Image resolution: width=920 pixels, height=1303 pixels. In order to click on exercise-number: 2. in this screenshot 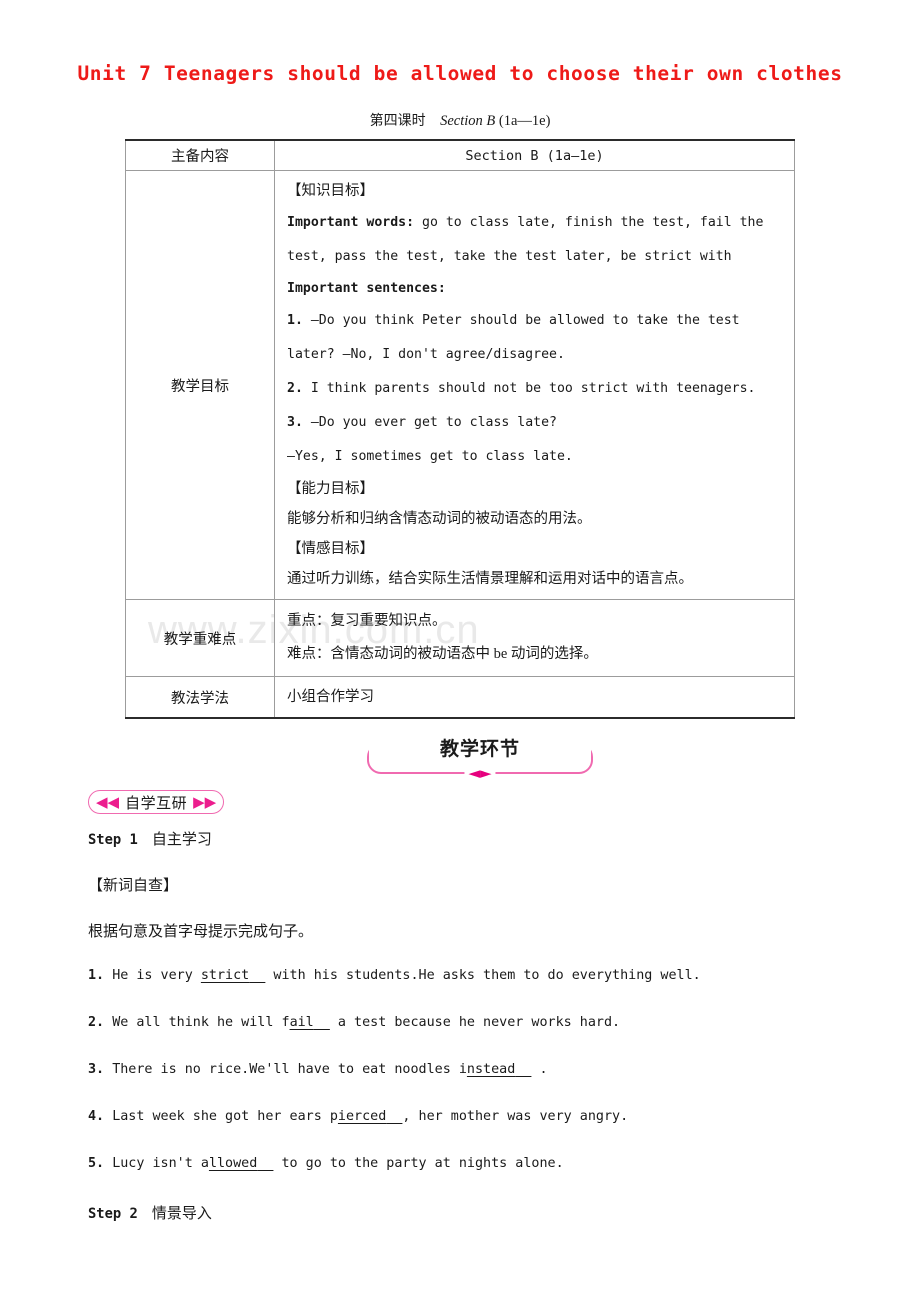, I will do `click(96, 1022)`.